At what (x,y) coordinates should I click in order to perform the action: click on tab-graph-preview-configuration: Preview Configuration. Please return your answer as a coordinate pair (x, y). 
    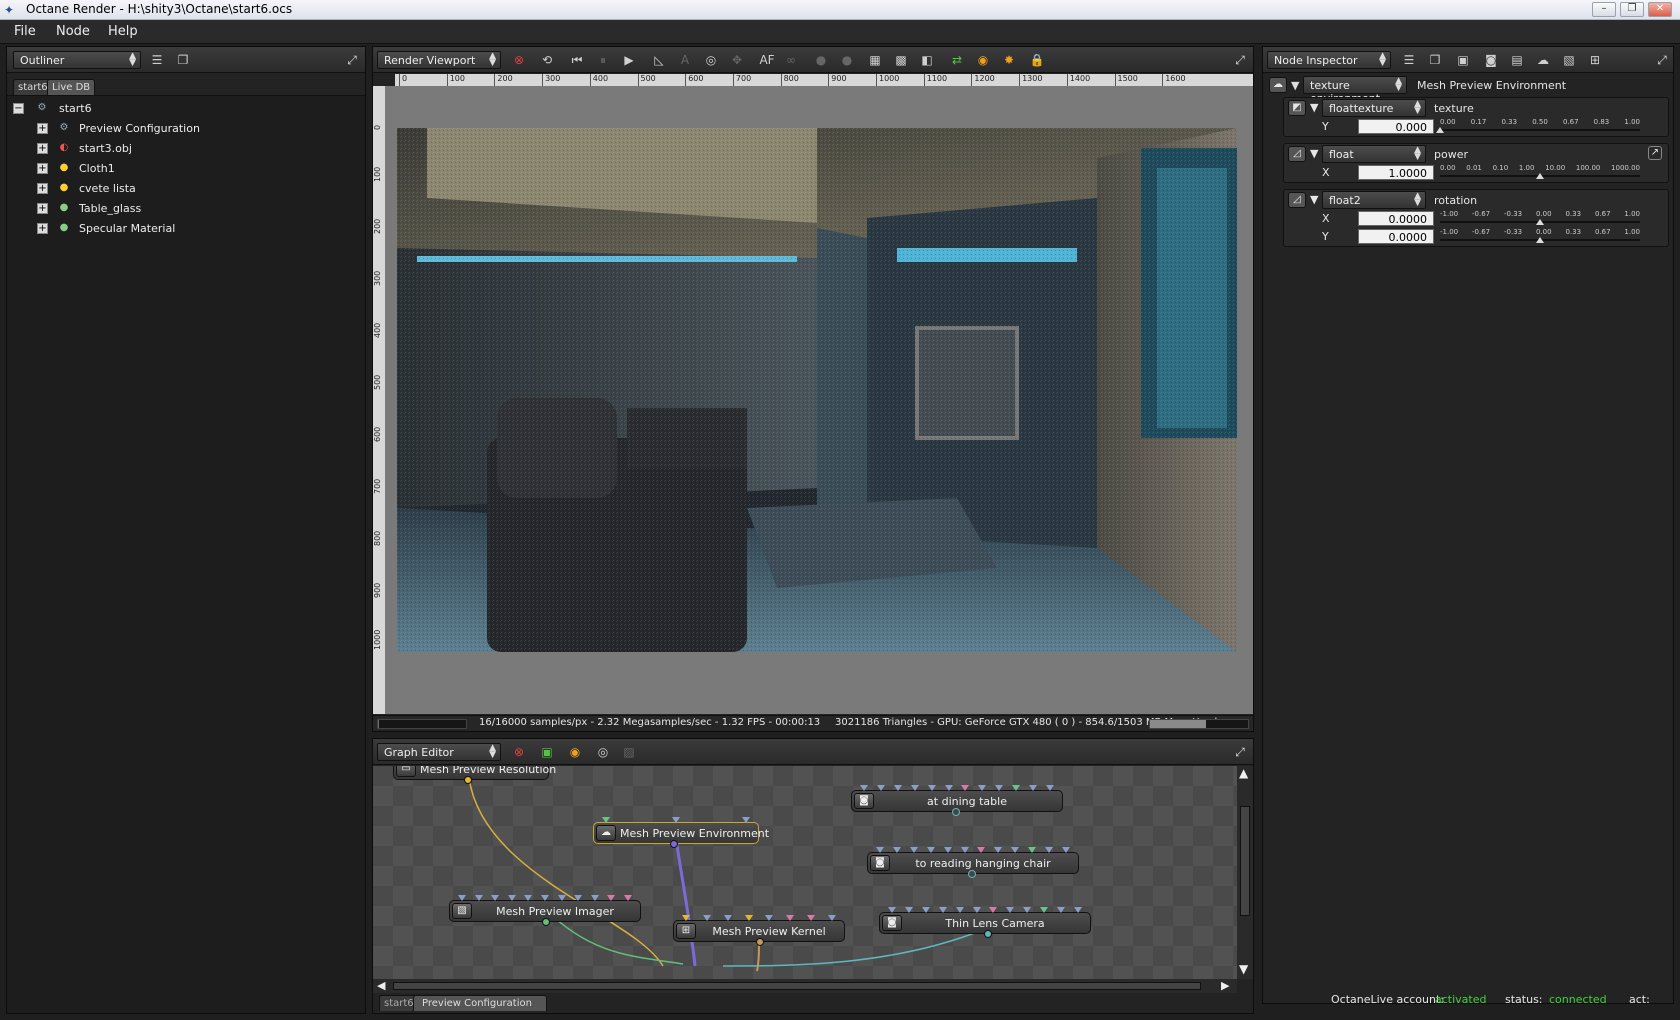
    Looking at the image, I should click on (480, 1003).